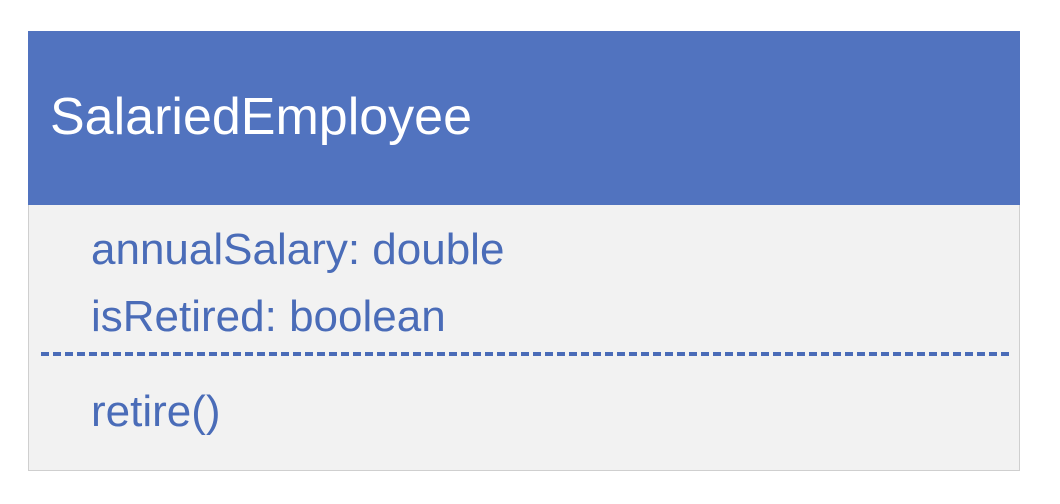 The height and width of the screenshot is (504, 1060). Describe the element at coordinates (298, 249) in the screenshot. I see `attribute-annual-salary: annualSalary: double` at that location.